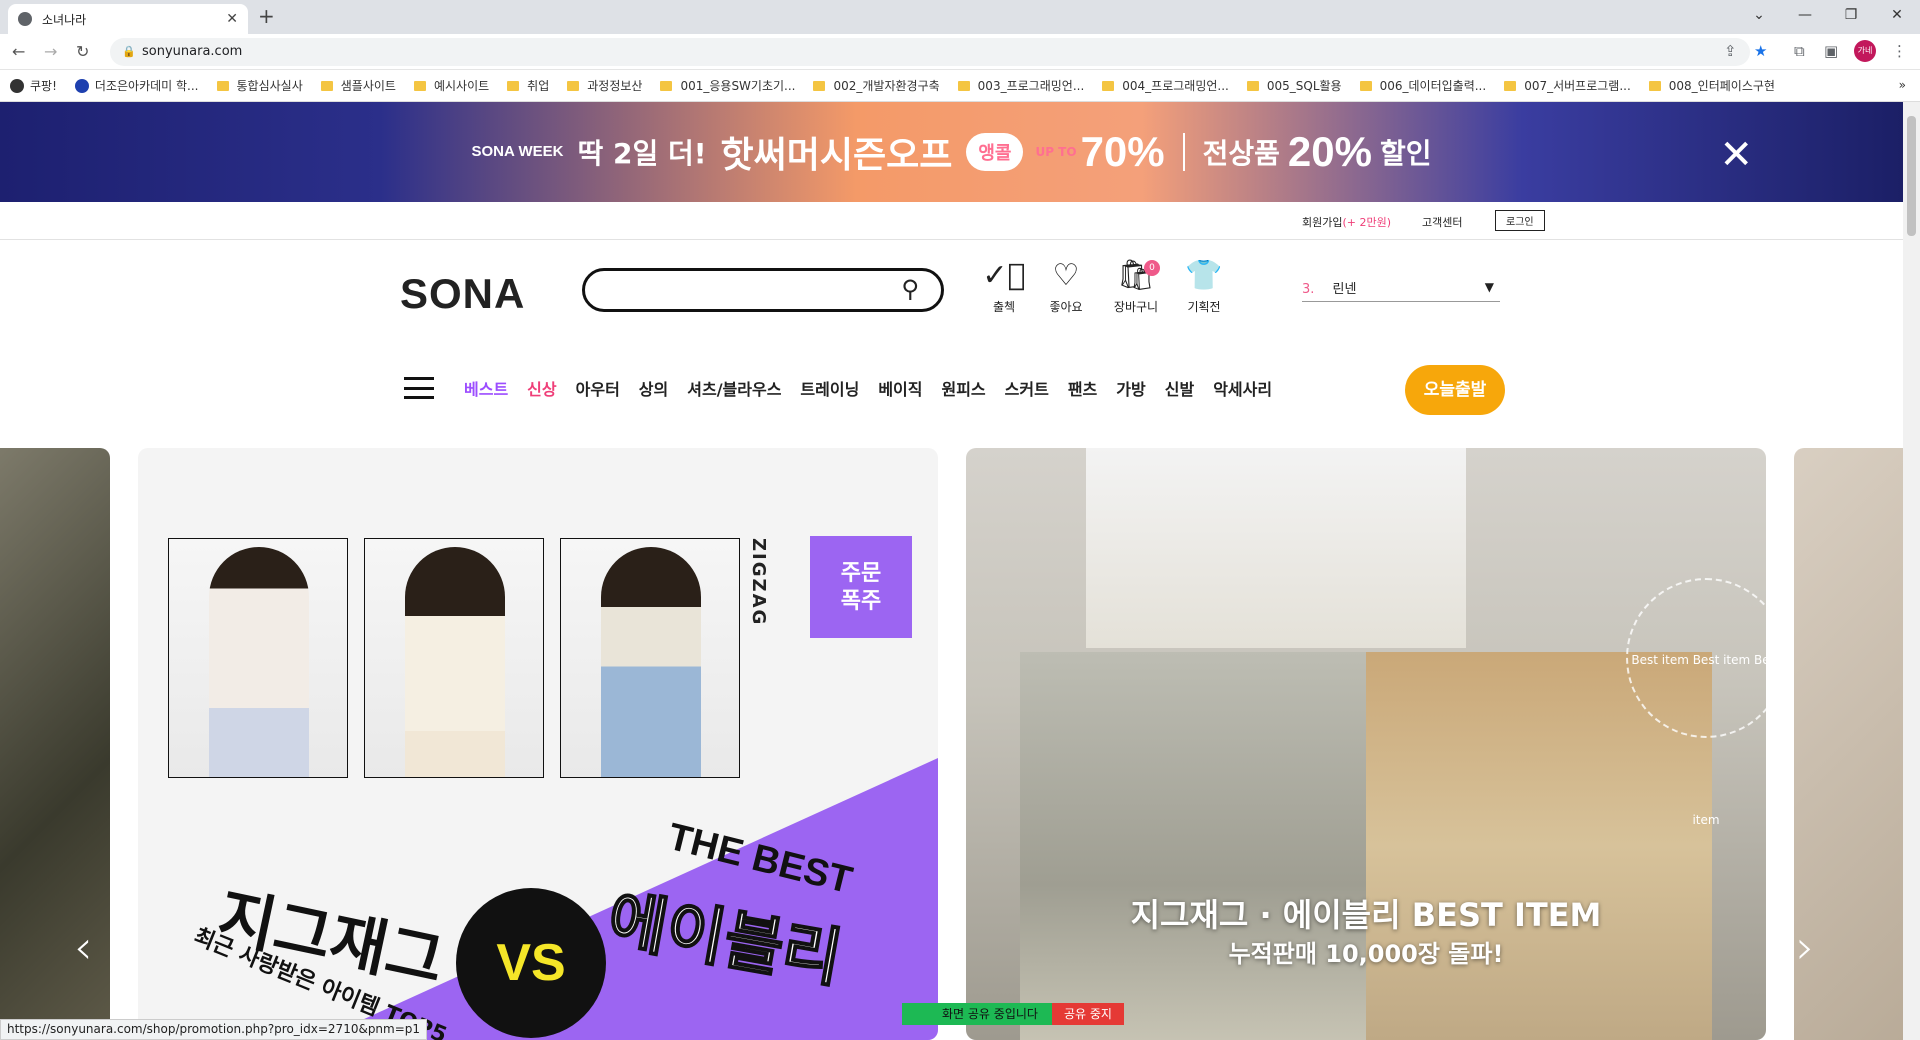 This screenshot has width=1920, height=1040. Describe the element at coordinates (642, 153) in the screenshot. I see `banner-text-1: 딱 2일 더!` at that location.